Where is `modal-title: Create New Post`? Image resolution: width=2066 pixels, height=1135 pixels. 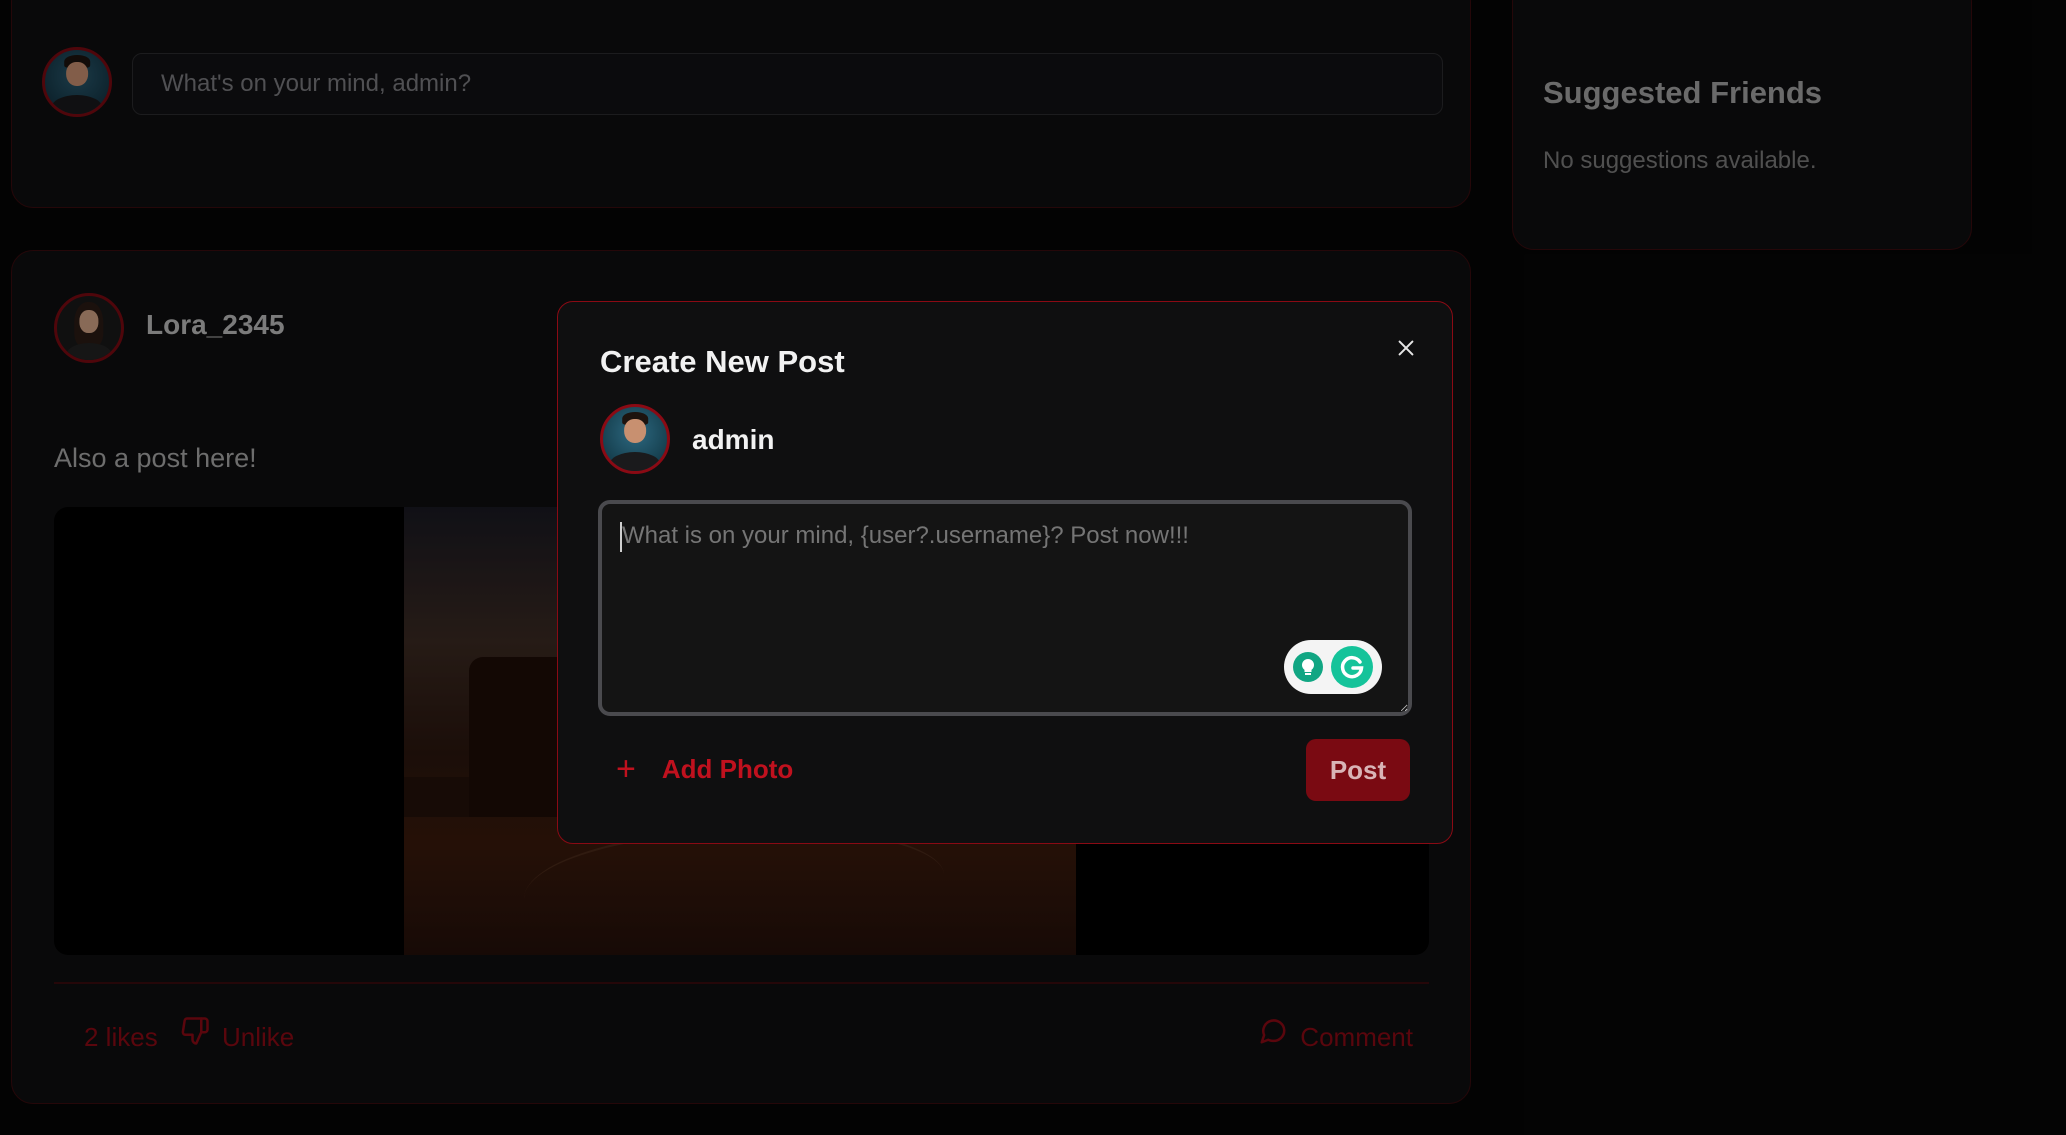
modal-title: Create New Post is located at coordinates (722, 361).